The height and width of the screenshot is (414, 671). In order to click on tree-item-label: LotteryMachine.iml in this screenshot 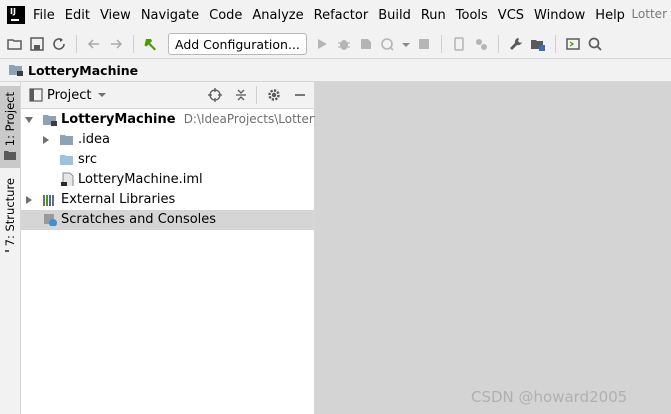, I will do `click(140, 179)`.